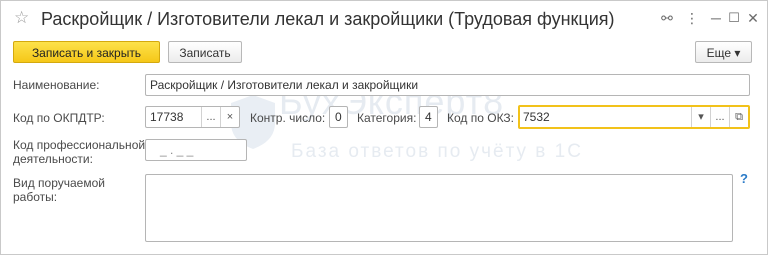  Describe the element at coordinates (667, 18) in the screenshot. I see `link-icon: ⚯` at that location.